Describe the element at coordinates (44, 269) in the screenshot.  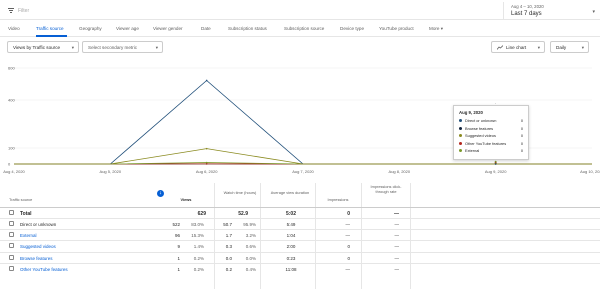
I see `source-name: Other YouTube features` at that location.